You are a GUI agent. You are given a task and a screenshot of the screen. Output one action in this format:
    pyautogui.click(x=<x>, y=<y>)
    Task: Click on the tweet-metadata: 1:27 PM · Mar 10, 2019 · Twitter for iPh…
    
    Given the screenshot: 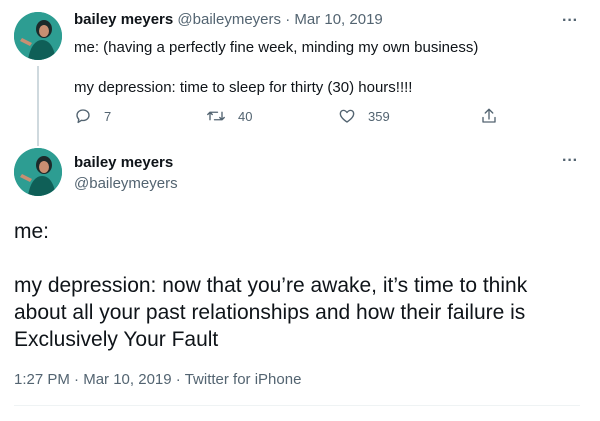 What is the action you would take?
    pyautogui.click(x=157, y=379)
    